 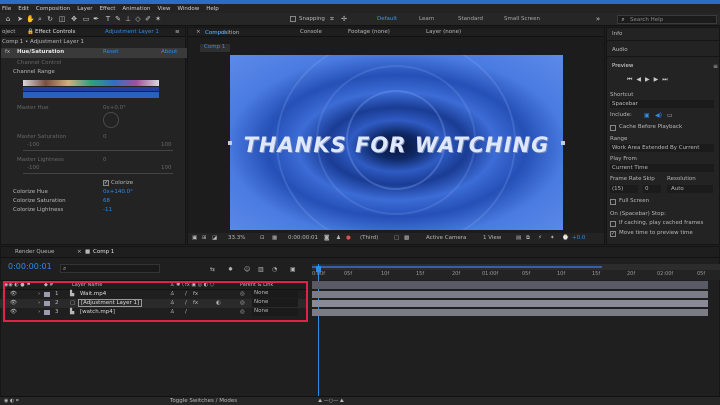 What do you see at coordinates (311, 32) in the screenshot?
I see `tab-console: Console` at bounding box center [311, 32].